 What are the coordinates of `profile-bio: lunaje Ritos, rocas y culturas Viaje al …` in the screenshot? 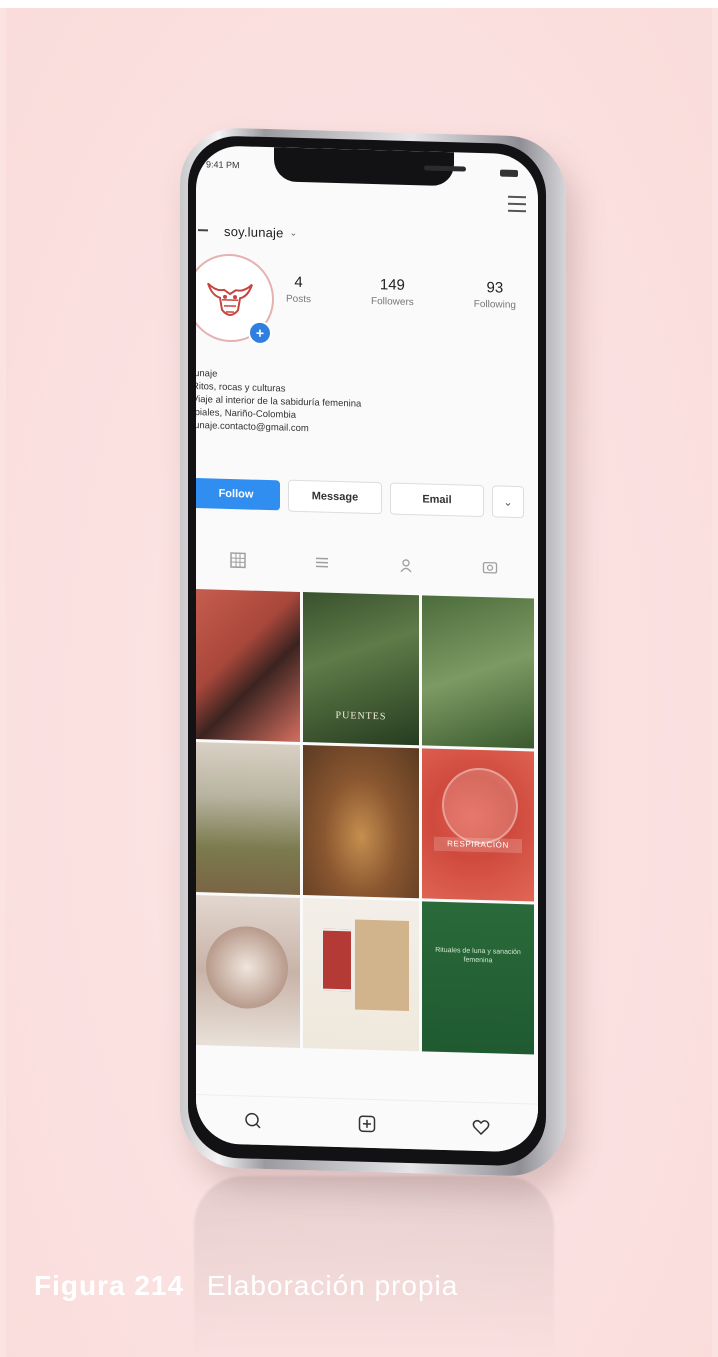 It's located at (314, 403).